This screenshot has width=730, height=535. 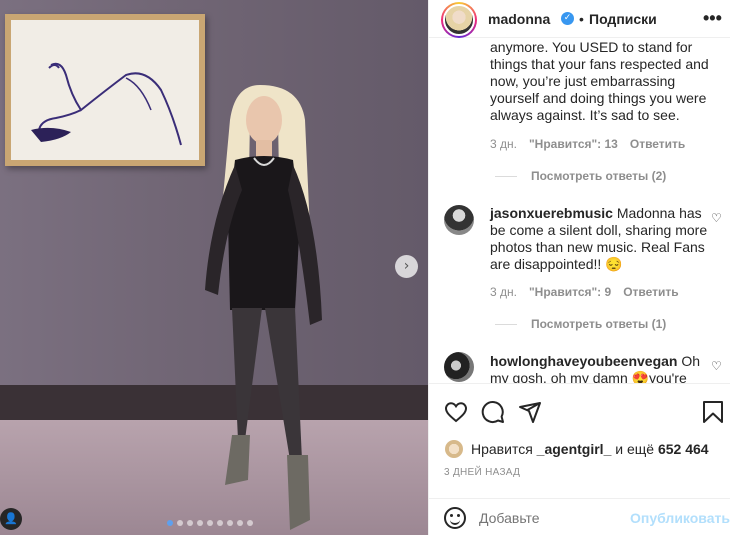 What do you see at coordinates (530, 412) in the screenshot?
I see `share-icon` at bounding box center [530, 412].